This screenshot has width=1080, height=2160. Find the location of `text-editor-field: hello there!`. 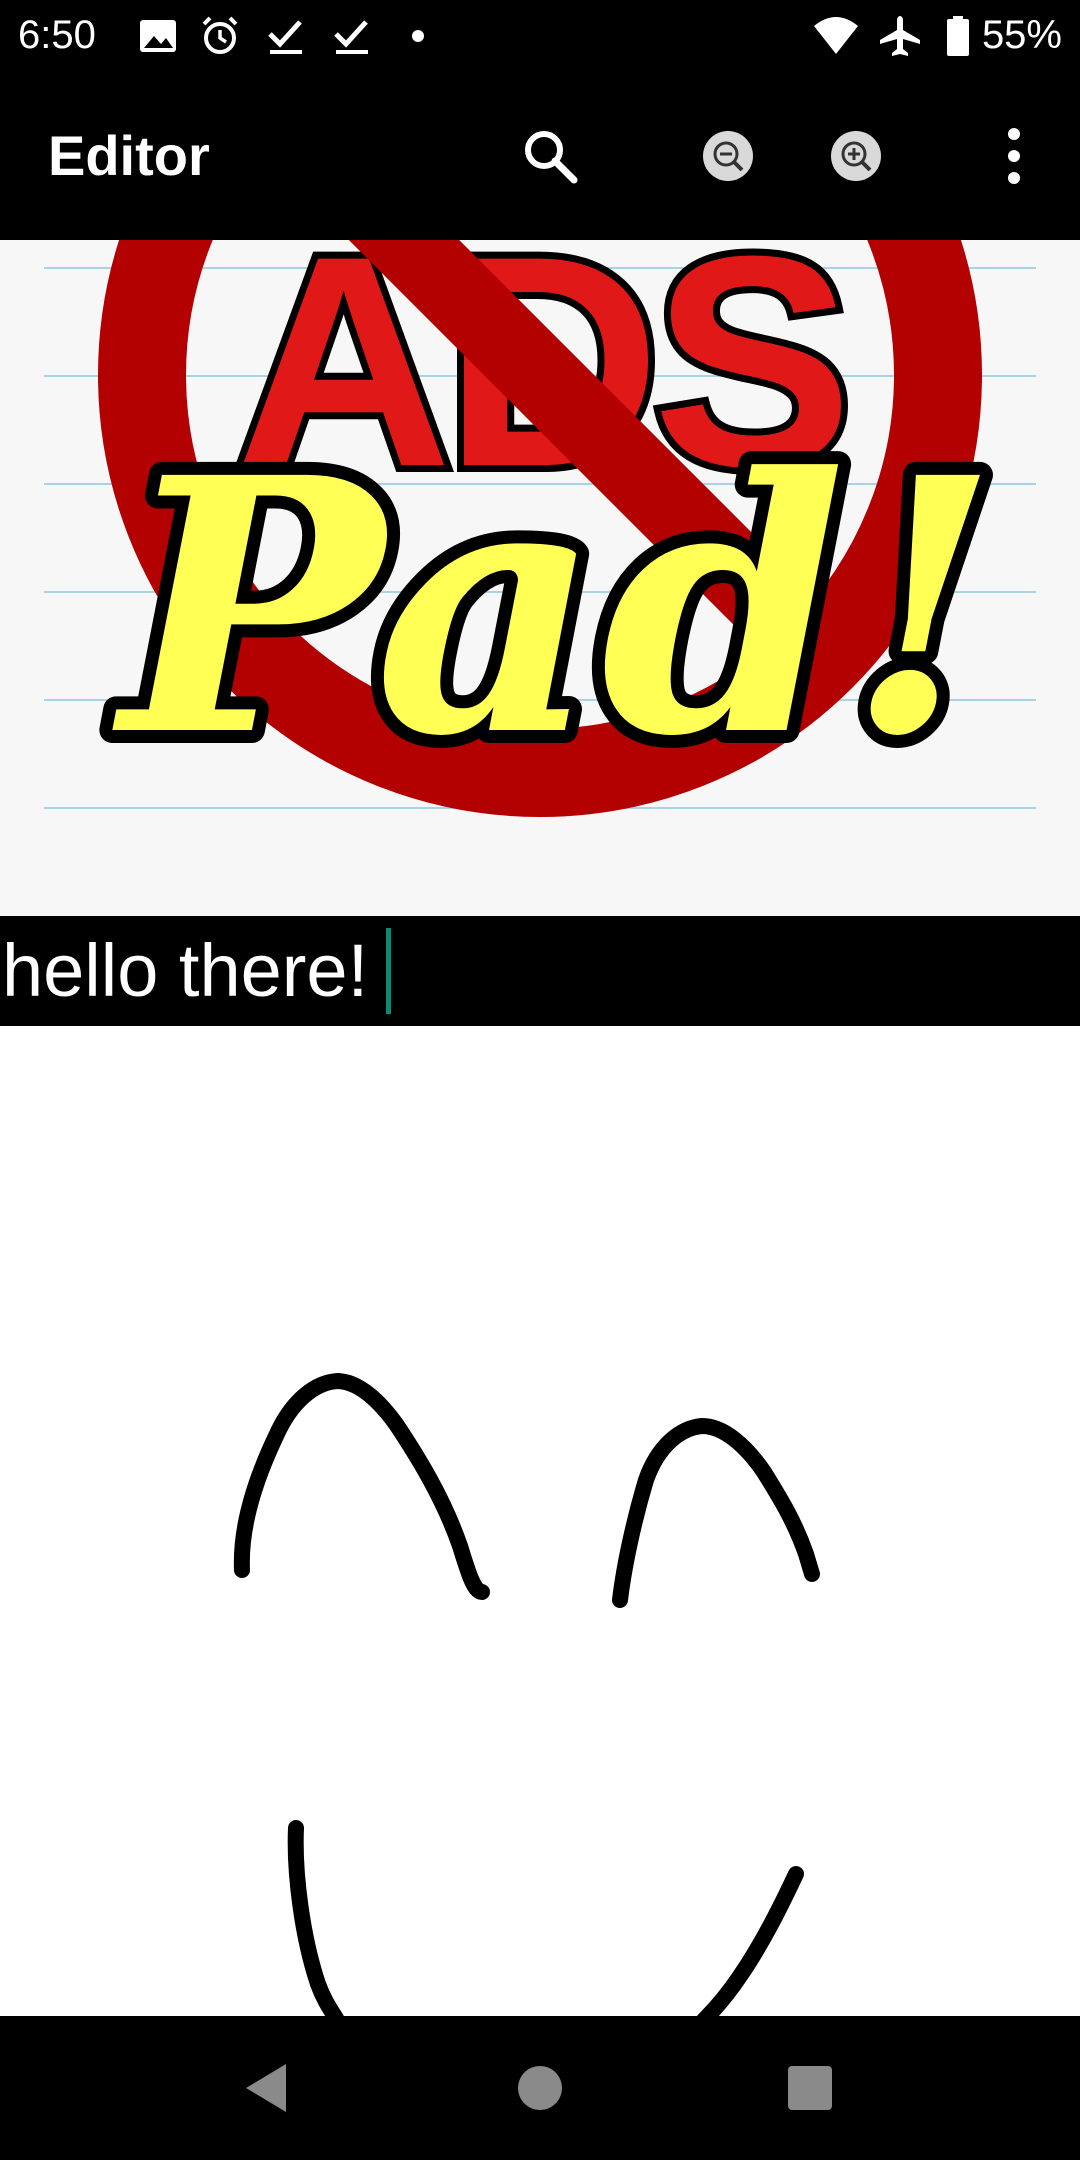

text-editor-field: hello there! is located at coordinates (540, 971).